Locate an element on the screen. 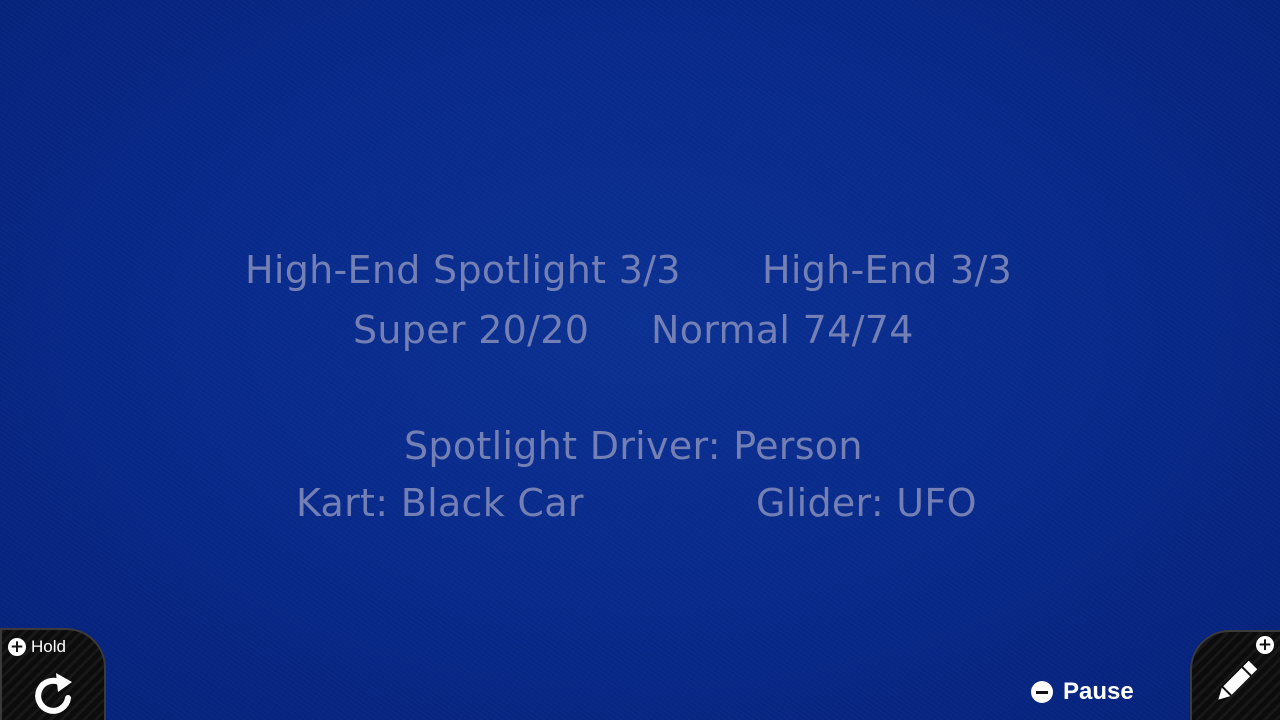 This screenshot has width=1280, height=720. normal-count: Normal 74/74 is located at coordinates (782, 330).